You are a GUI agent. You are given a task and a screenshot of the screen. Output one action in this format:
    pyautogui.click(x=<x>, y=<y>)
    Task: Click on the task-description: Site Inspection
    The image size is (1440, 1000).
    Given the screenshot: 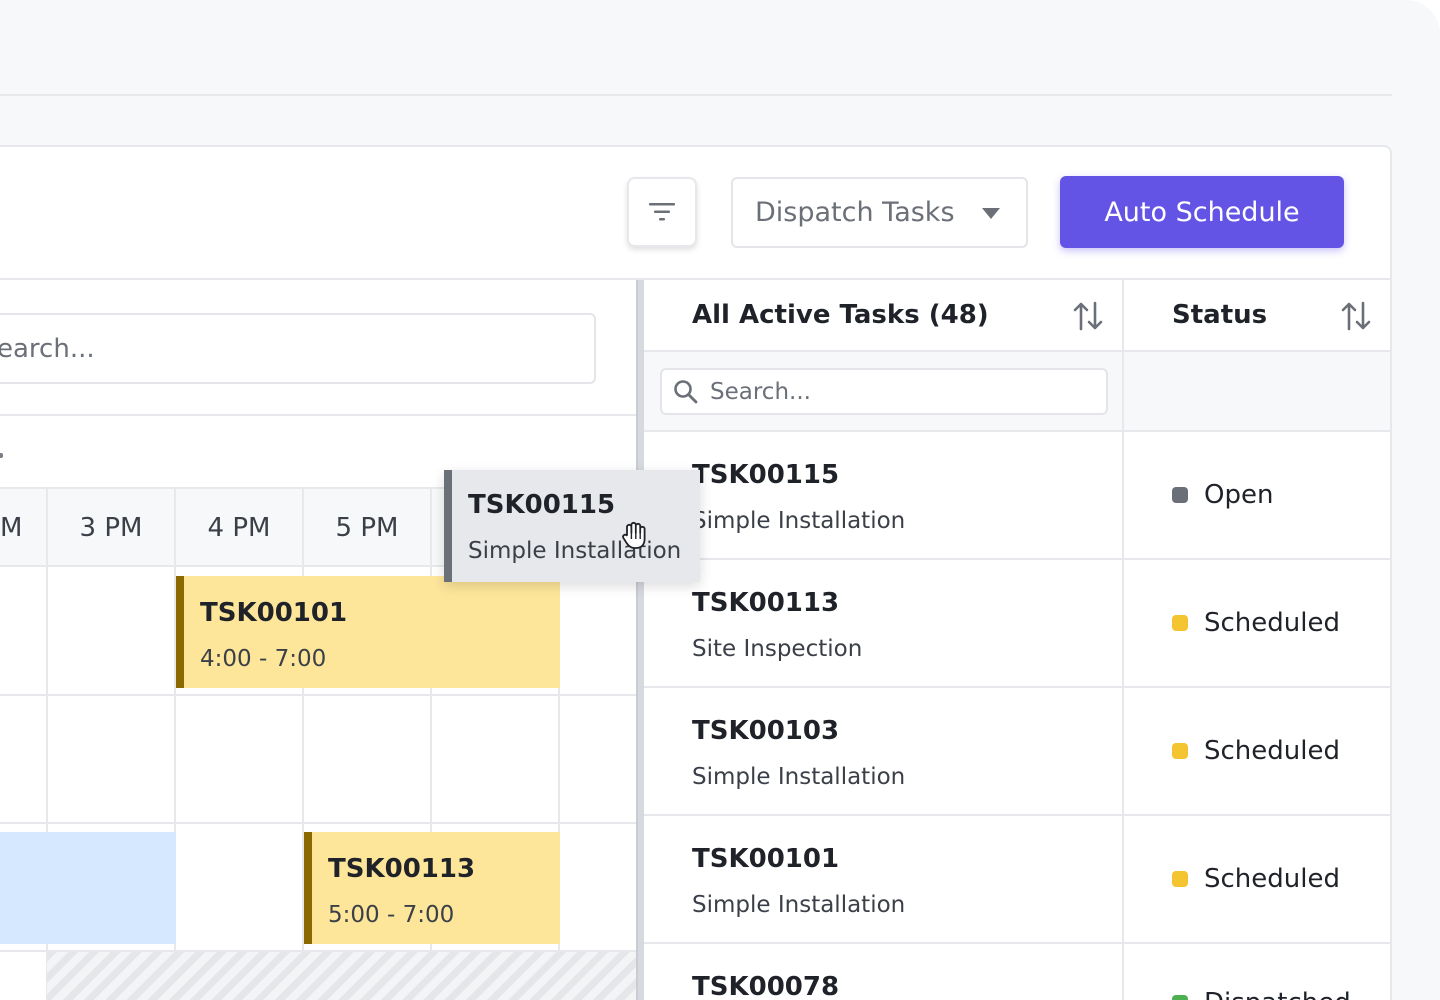 What is the action you would take?
    pyautogui.click(x=777, y=649)
    